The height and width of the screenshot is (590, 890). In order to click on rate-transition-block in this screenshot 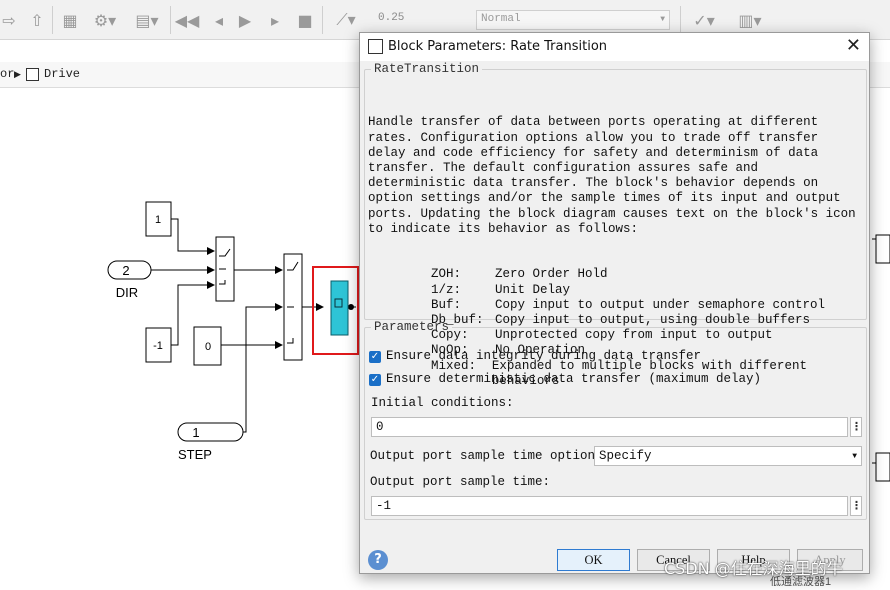, I will do `click(339, 308)`.